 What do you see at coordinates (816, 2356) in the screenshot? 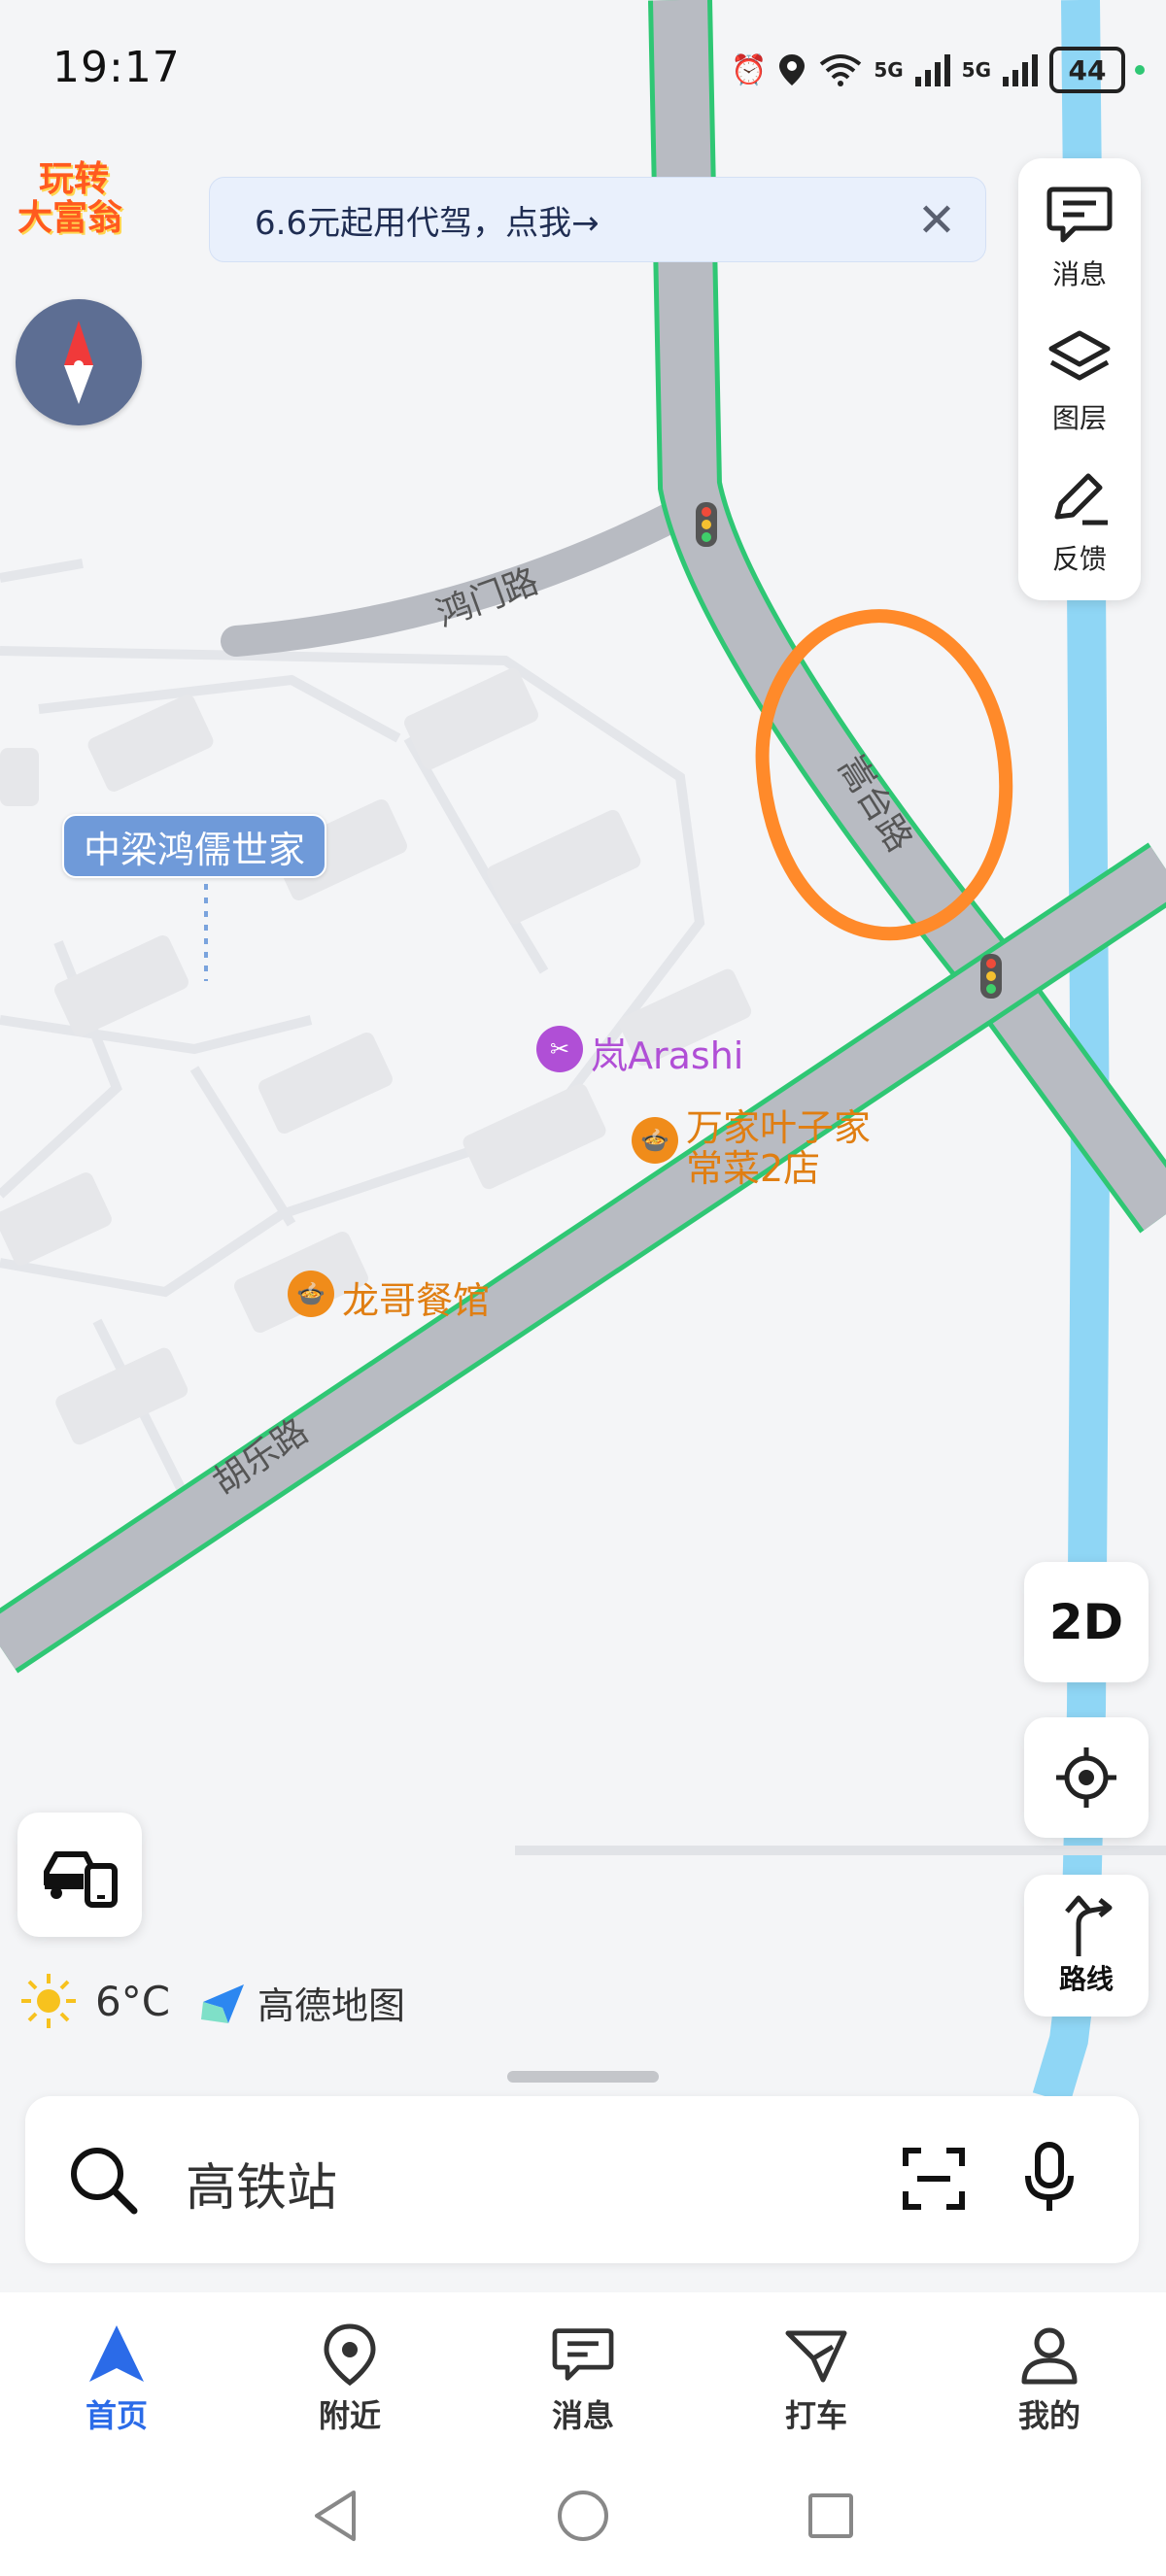
I see `taxi-icon` at bounding box center [816, 2356].